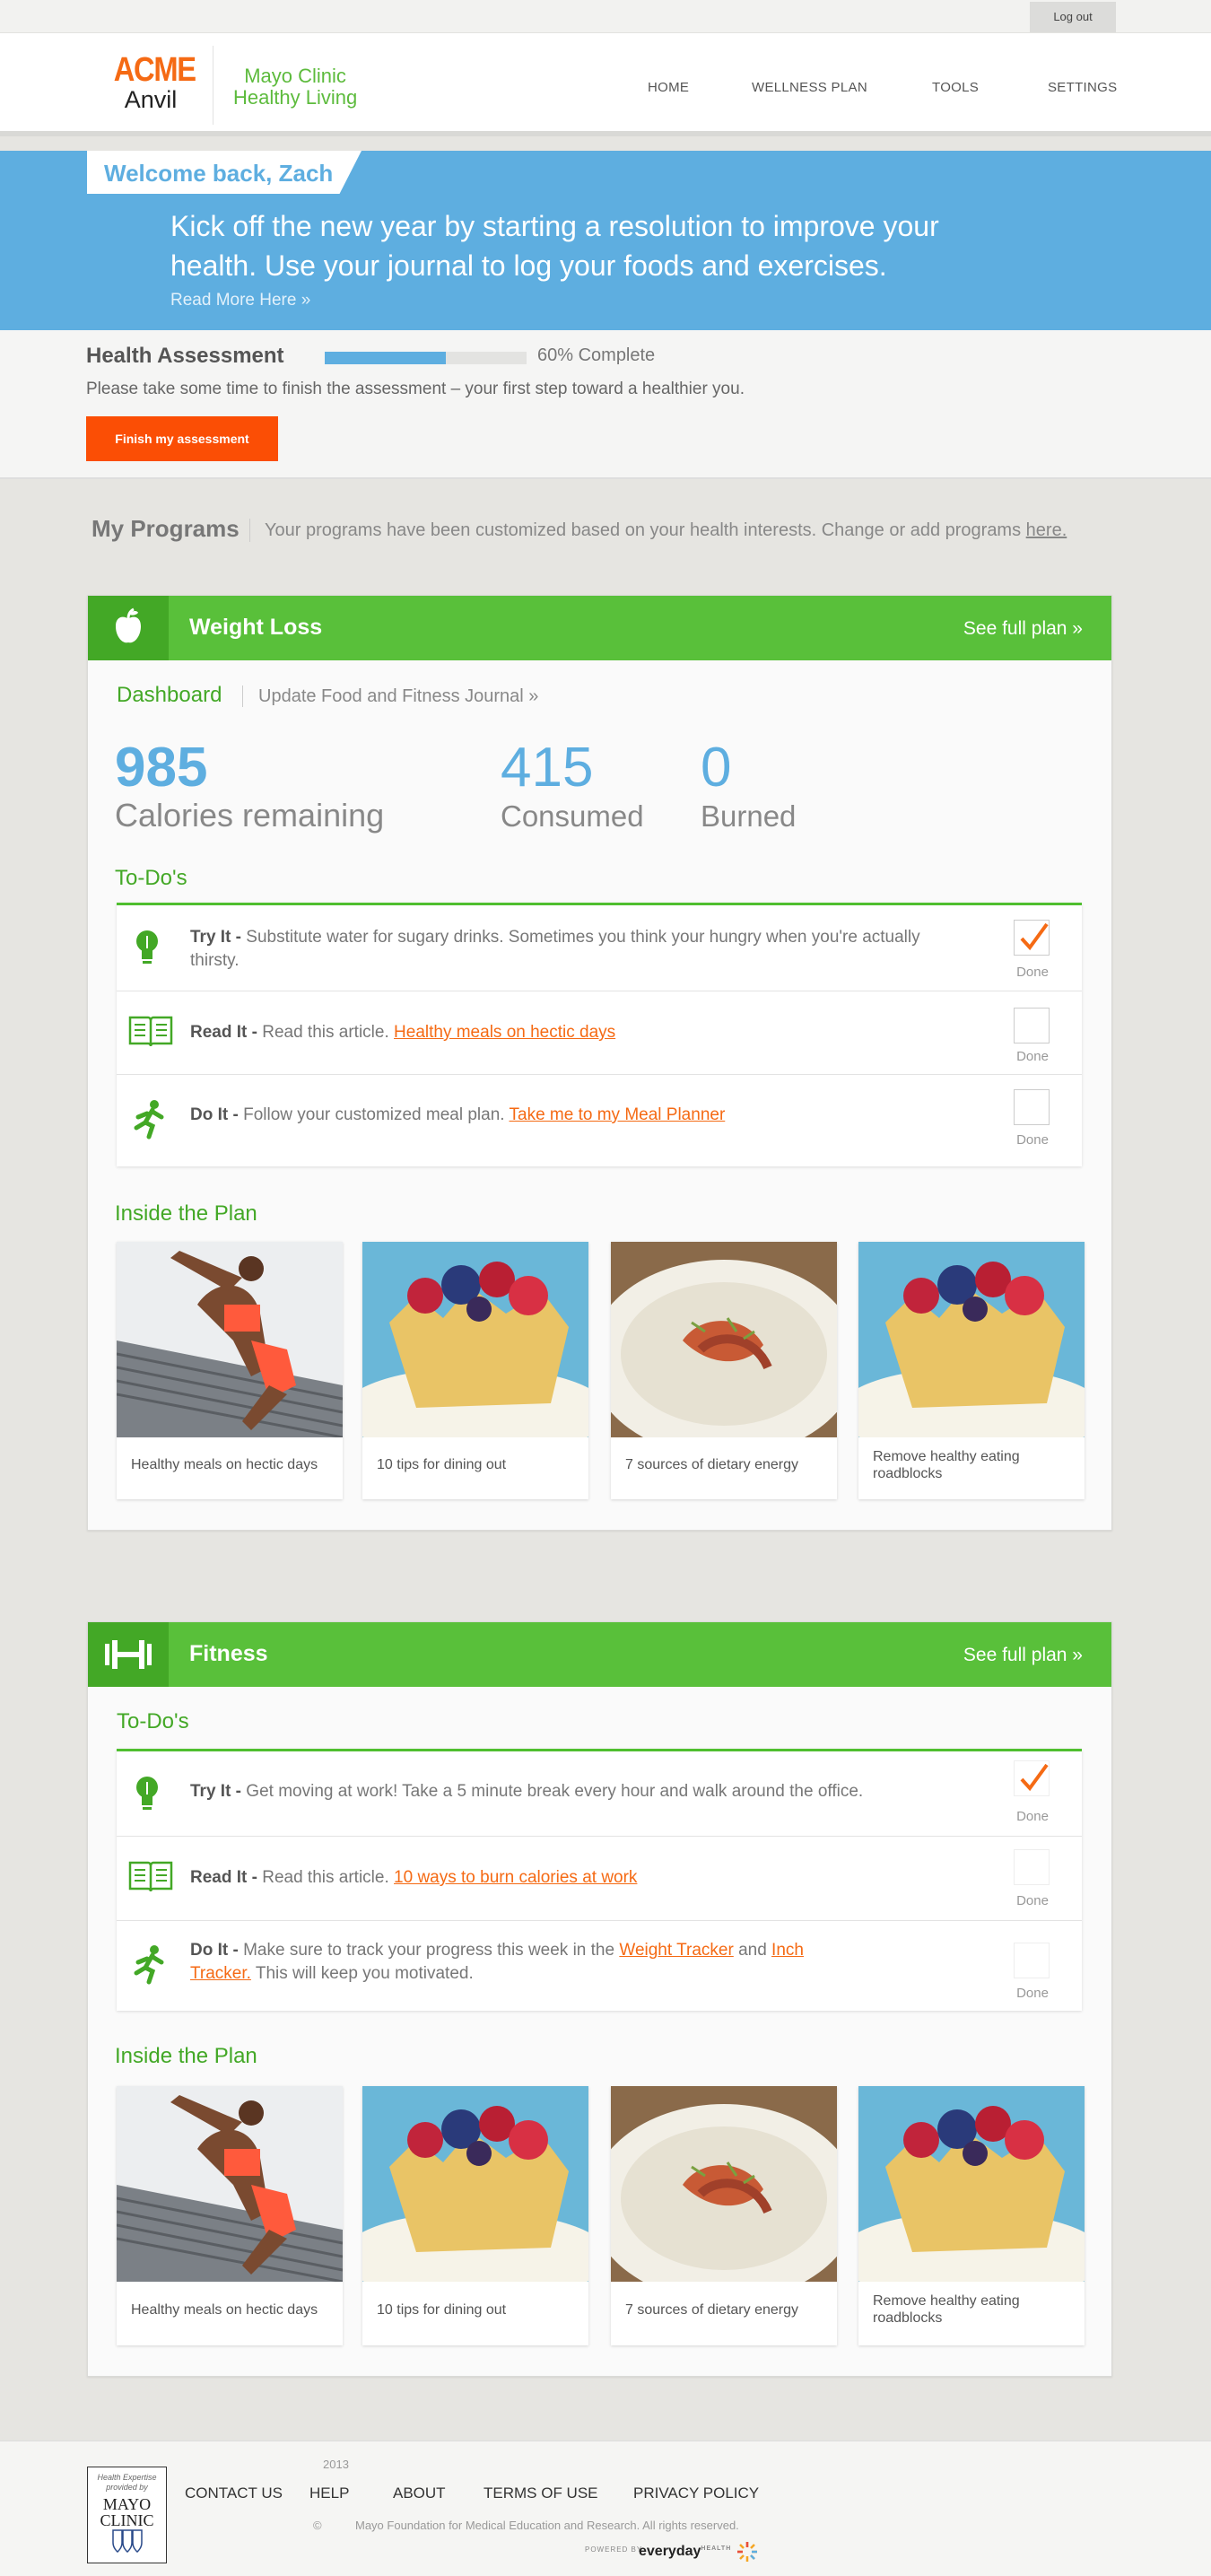 The width and height of the screenshot is (1211, 2576). I want to click on acme-anvil-logo: ACME Anvil, so click(152, 83).